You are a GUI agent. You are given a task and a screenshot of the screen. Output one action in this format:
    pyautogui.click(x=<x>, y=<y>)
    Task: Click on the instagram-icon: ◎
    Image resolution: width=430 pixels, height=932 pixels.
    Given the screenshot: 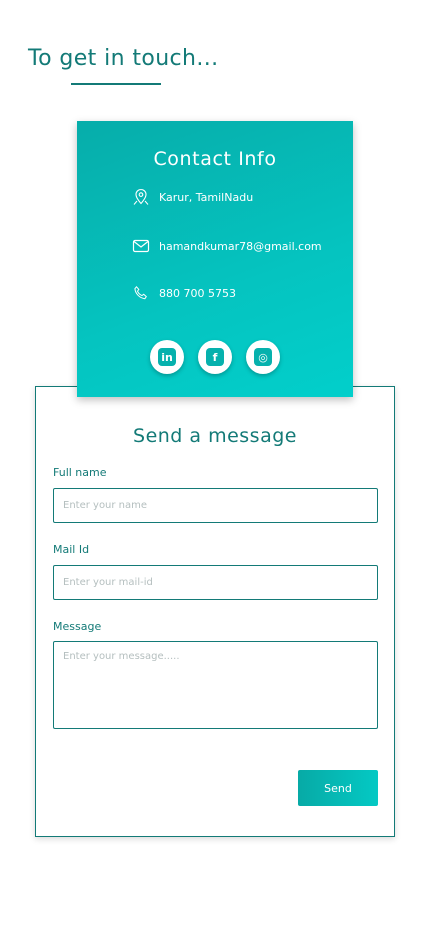 What is the action you would take?
    pyautogui.click(x=263, y=357)
    